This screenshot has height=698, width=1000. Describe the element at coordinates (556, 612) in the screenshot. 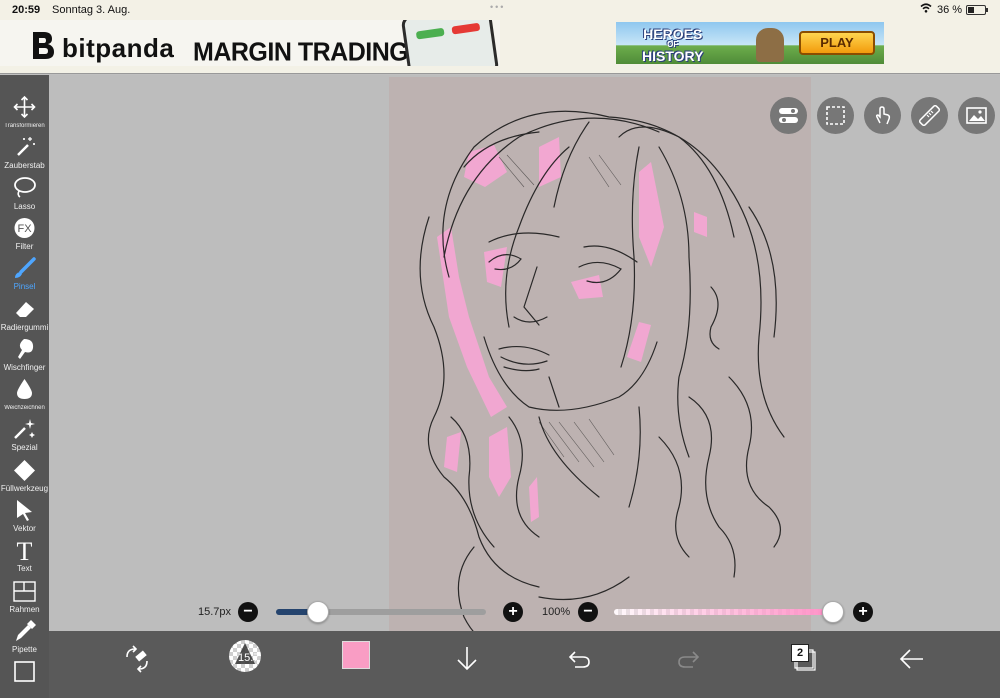

I see `opacity-value: 100%` at that location.